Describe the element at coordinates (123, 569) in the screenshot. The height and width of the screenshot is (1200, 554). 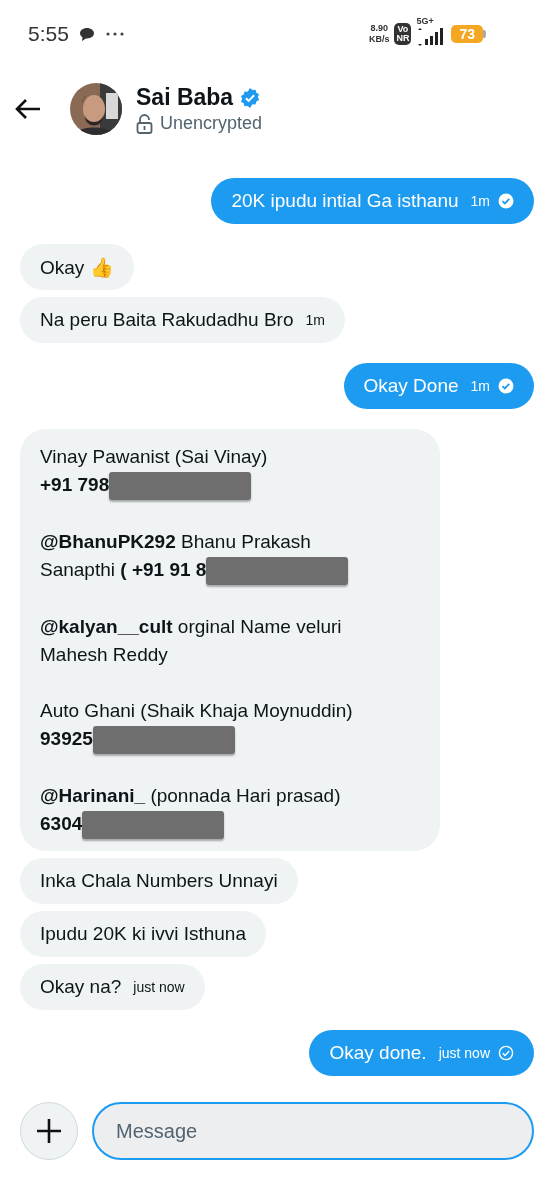
I see `message-text: Sanapthi ( +91 91 8` at that location.